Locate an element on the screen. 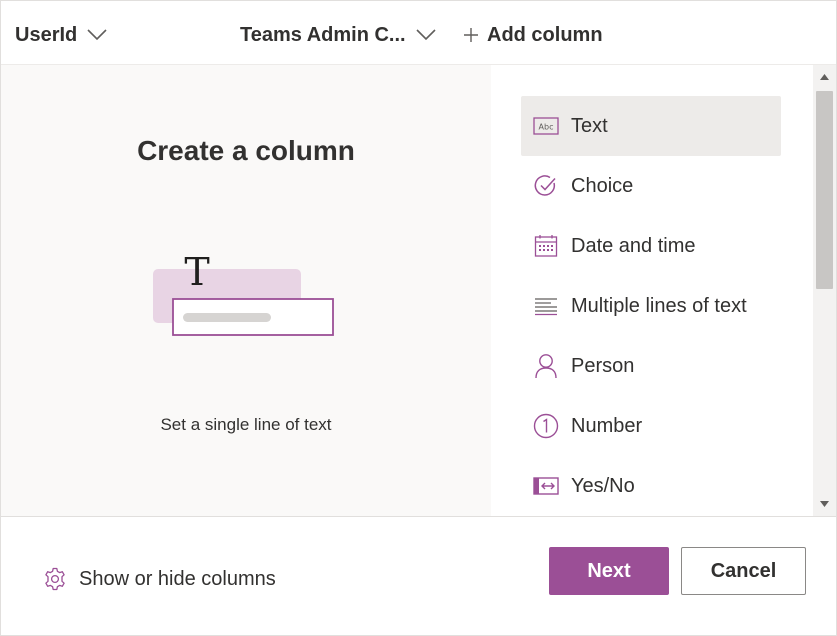 The width and height of the screenshot is (837, 636). scroll-up-arrow-icon is located at coordinates (824, 77).